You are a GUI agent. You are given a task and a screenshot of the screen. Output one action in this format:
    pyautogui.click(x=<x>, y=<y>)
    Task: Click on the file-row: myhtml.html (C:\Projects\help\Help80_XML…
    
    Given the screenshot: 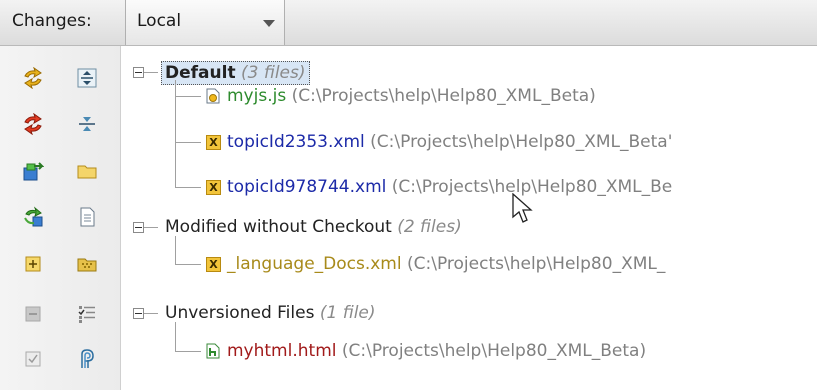 What is the action you would take?
    pyautogui.click(x=436, y=351)
    